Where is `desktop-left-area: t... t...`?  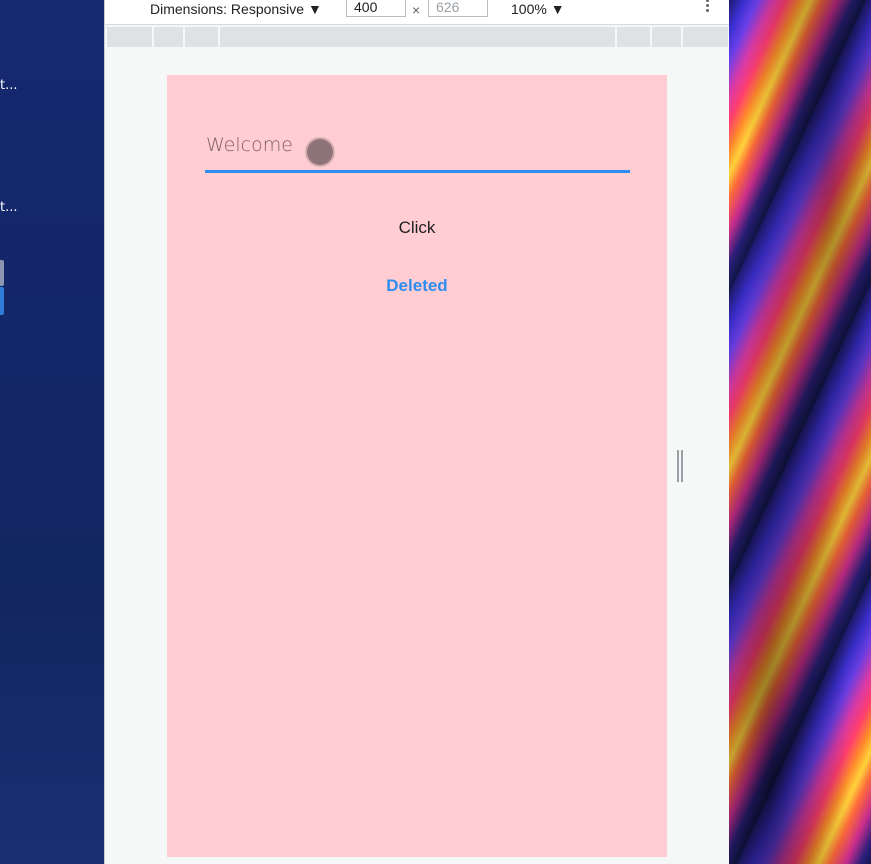 desktop-left-area: t... t... is located at coordinates (52, 432).